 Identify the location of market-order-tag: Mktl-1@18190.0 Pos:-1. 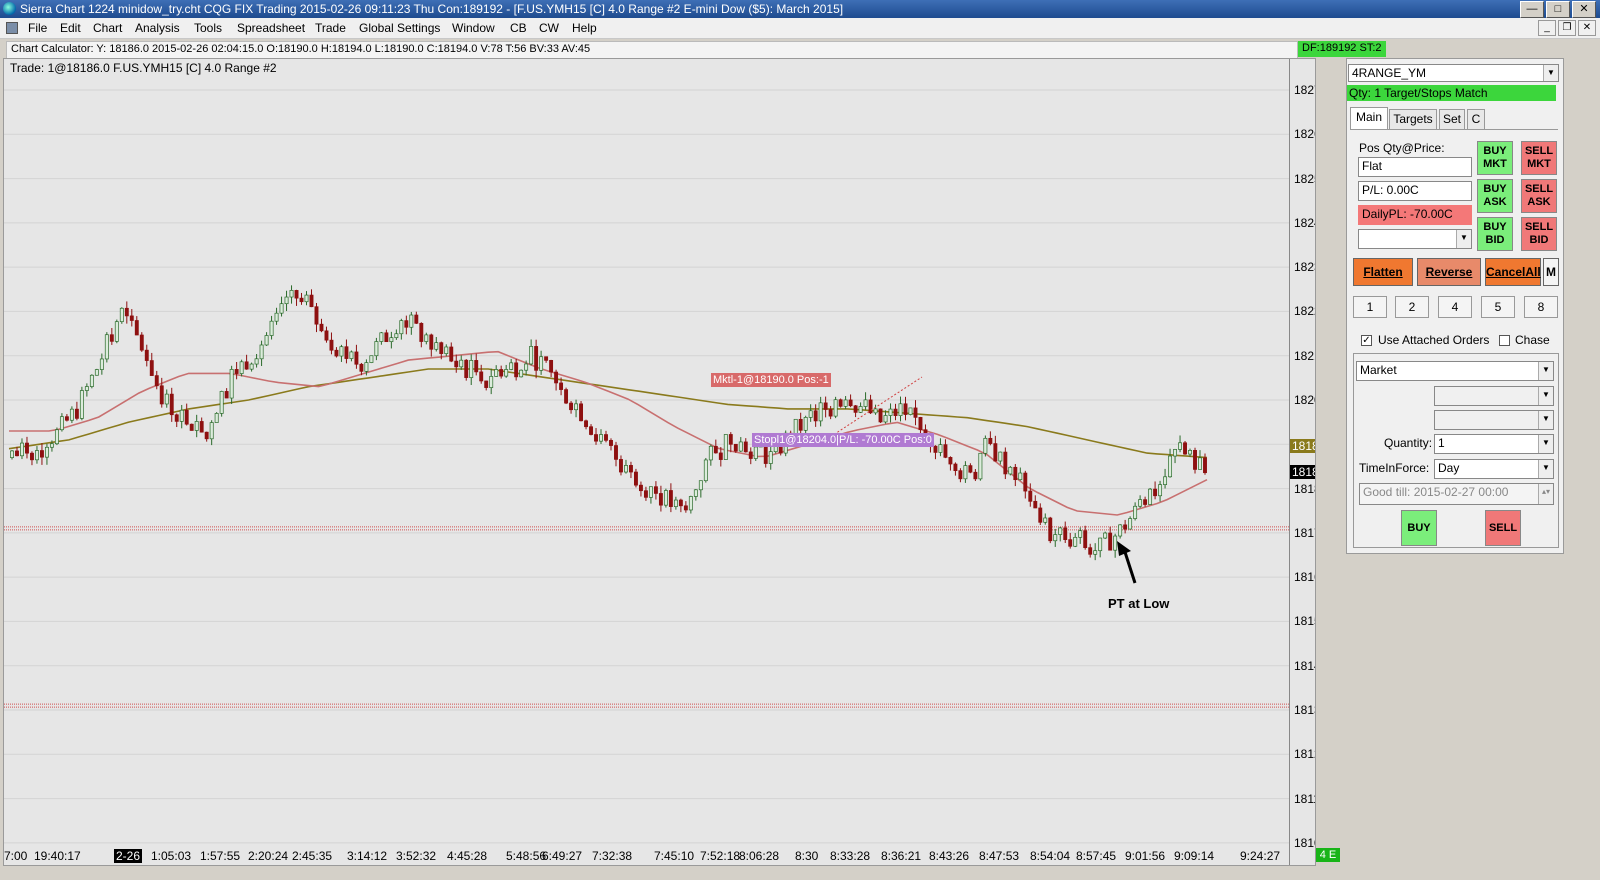
(771, 380).